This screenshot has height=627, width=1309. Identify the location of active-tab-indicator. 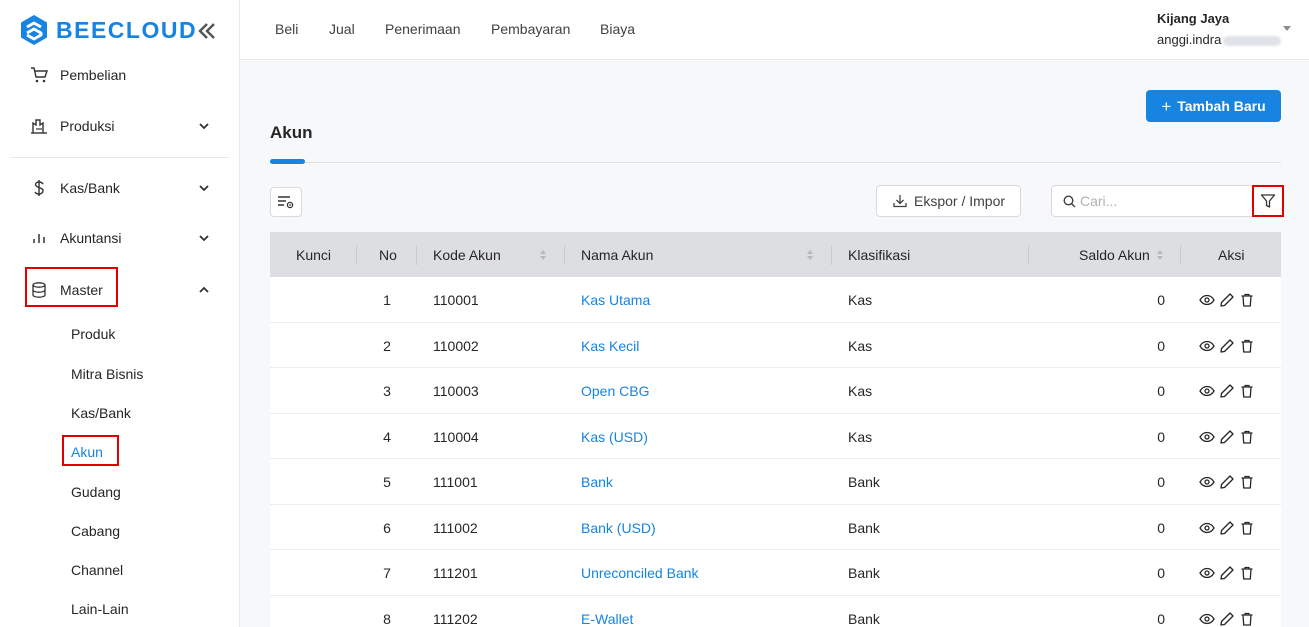
(287, 161).